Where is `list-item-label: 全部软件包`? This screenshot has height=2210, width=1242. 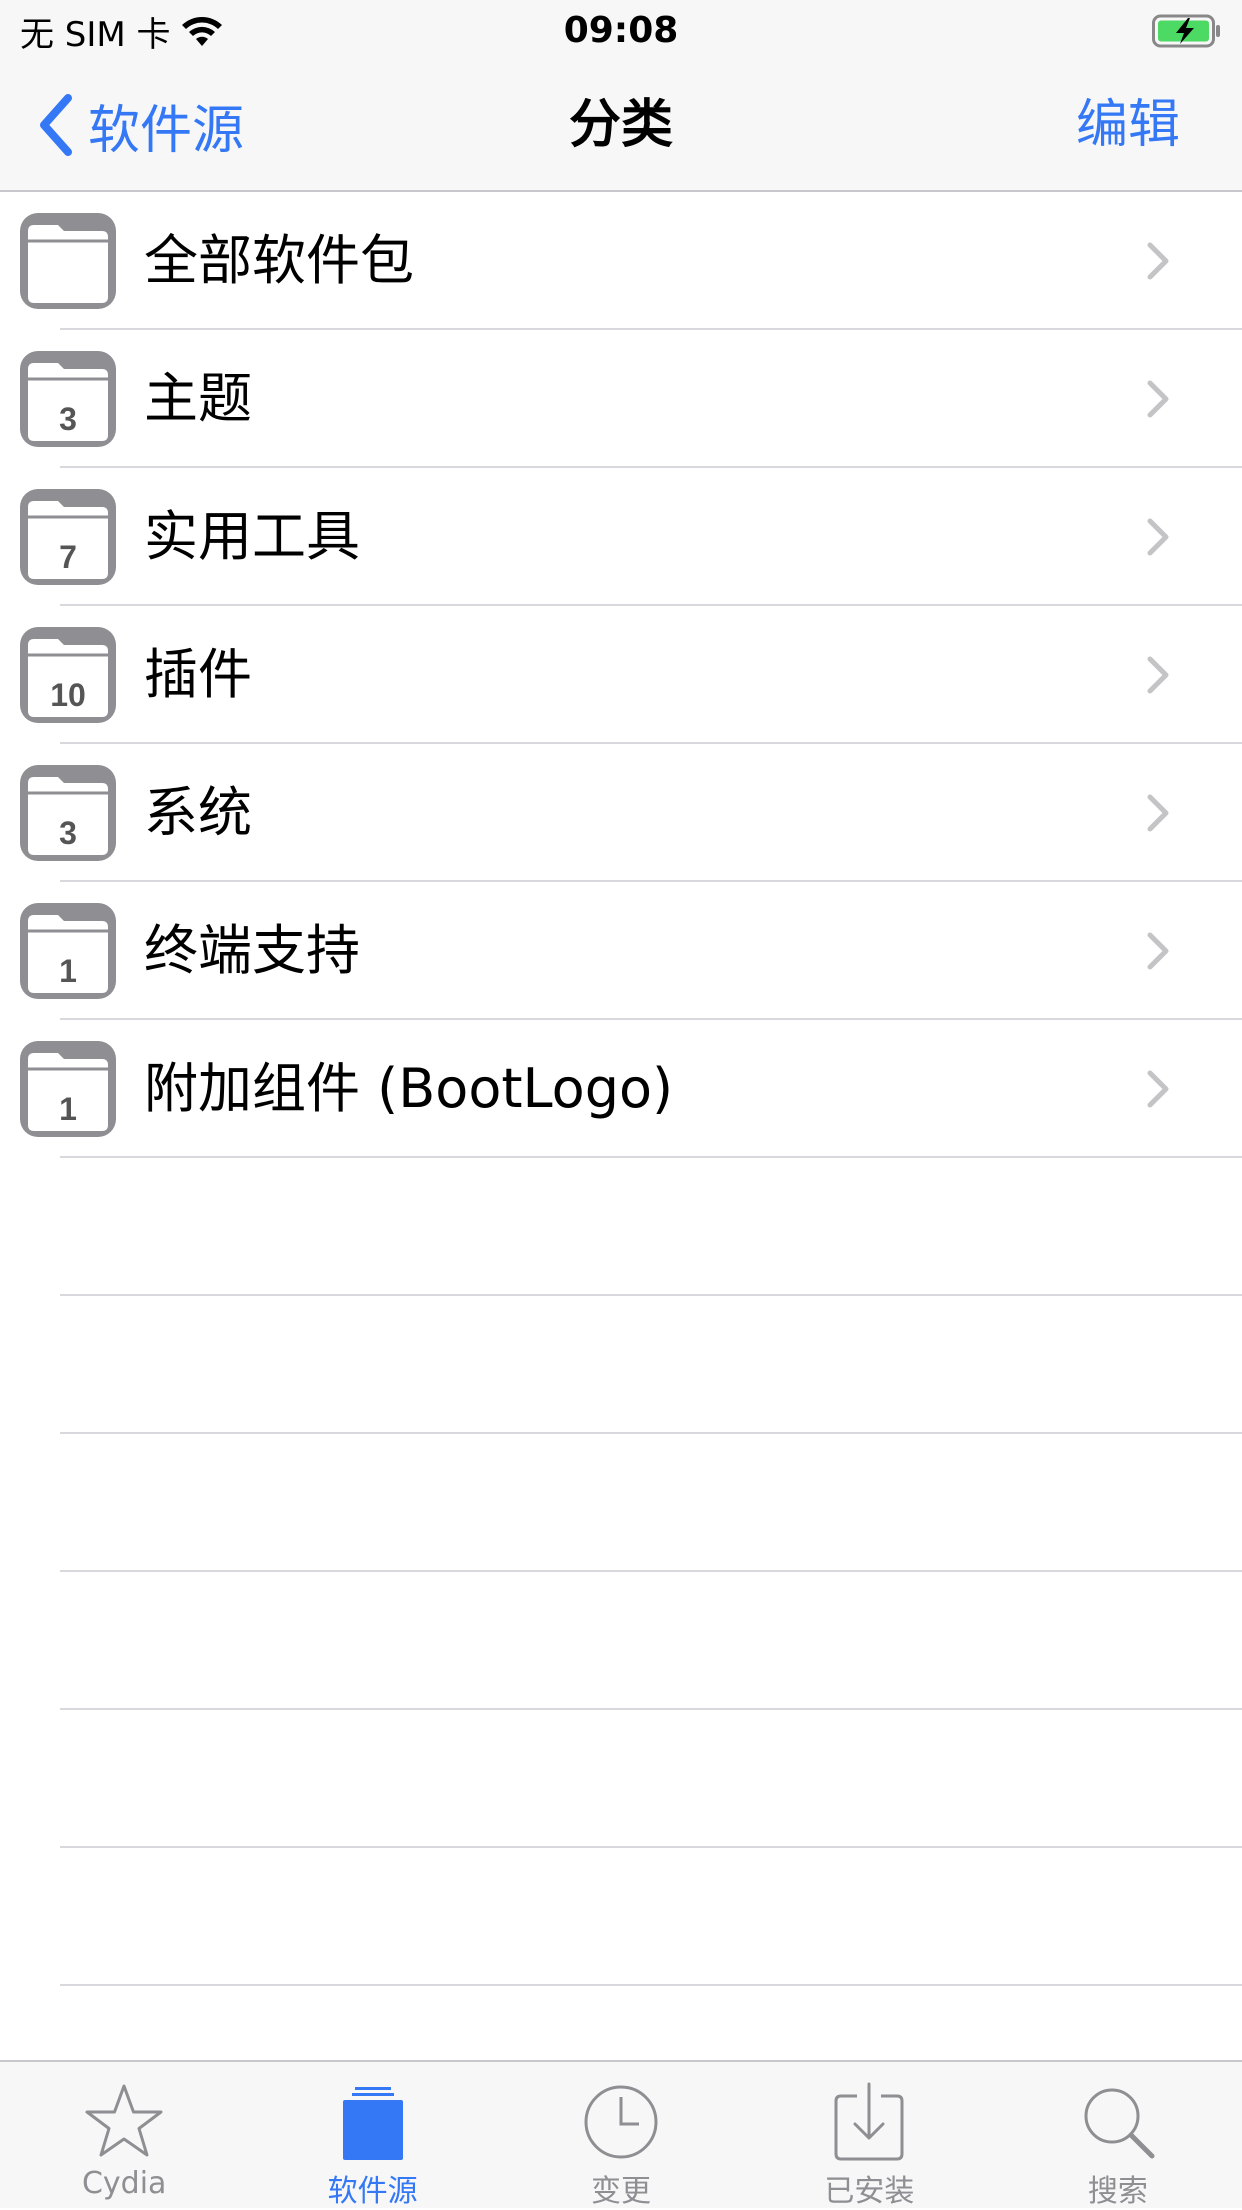 list-item-label: 全部软件包 is located at coordinates (279, 260).